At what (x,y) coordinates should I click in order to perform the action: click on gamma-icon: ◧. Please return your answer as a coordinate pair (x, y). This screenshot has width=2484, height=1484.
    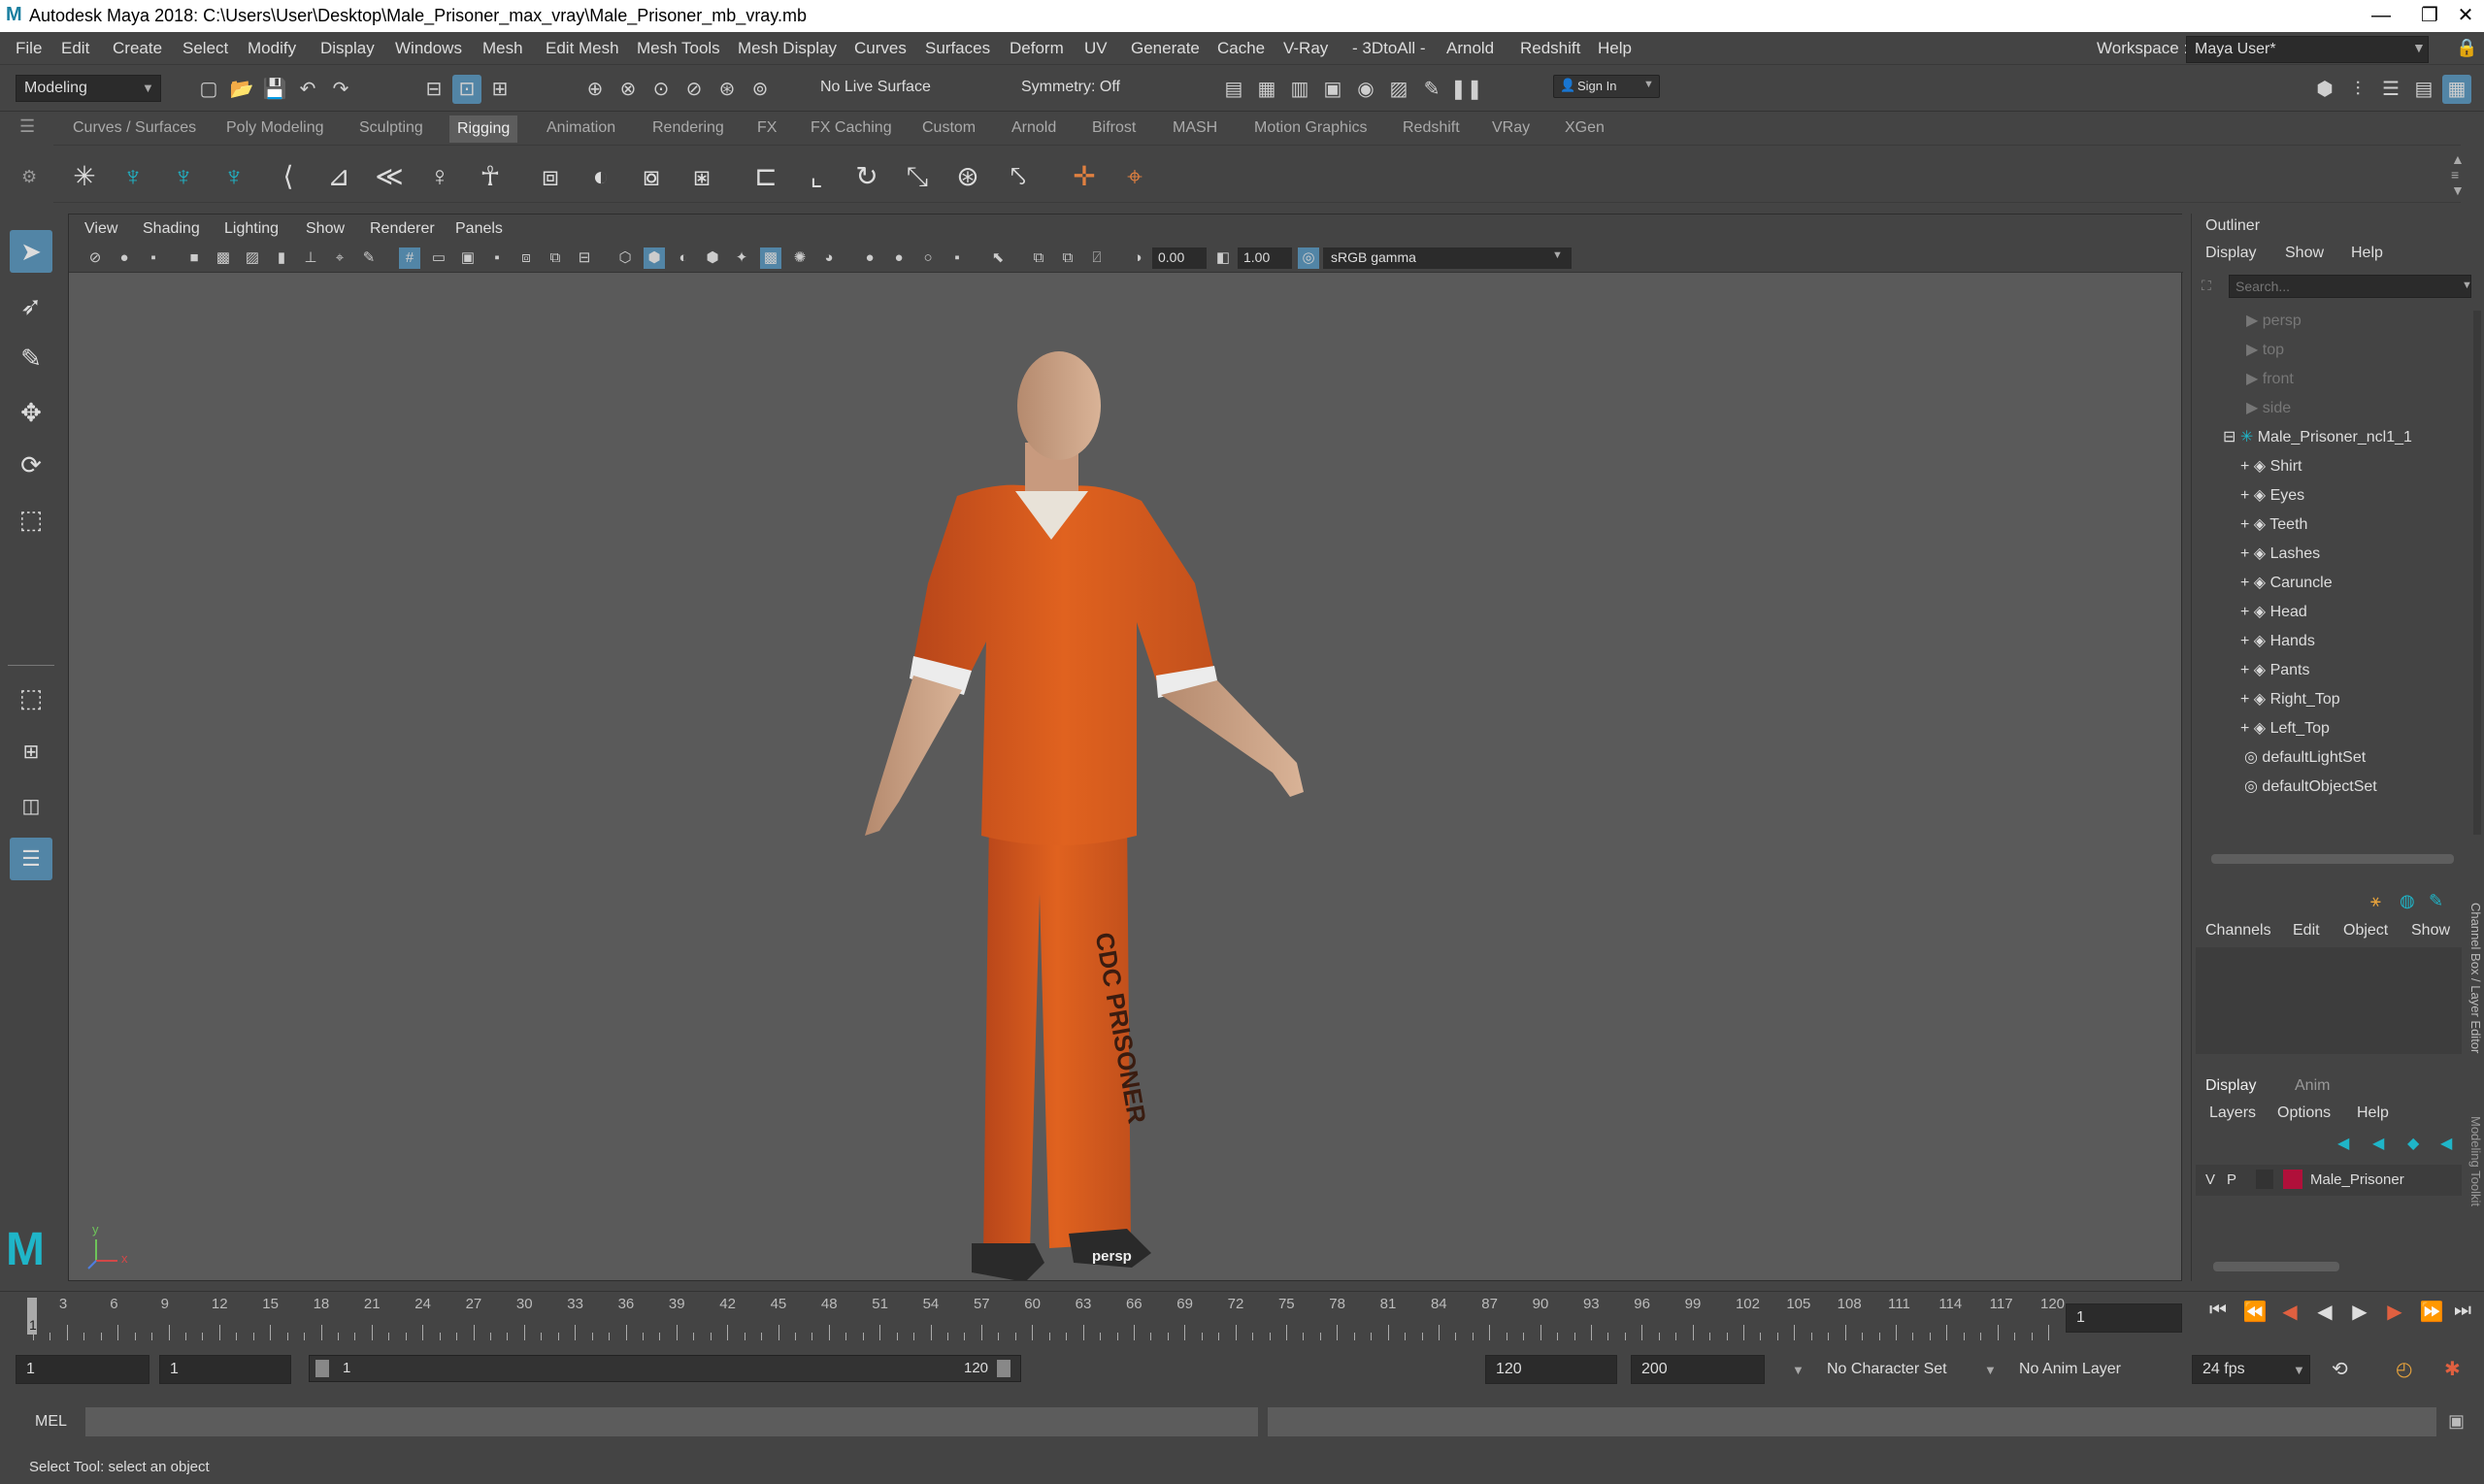
    Looking at the image, I should click on (1223, 258).